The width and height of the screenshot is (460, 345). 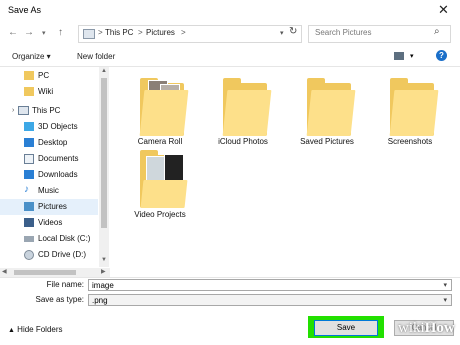 I want to click on folder-label: iCloud Photos, so click(x=243, y=141).